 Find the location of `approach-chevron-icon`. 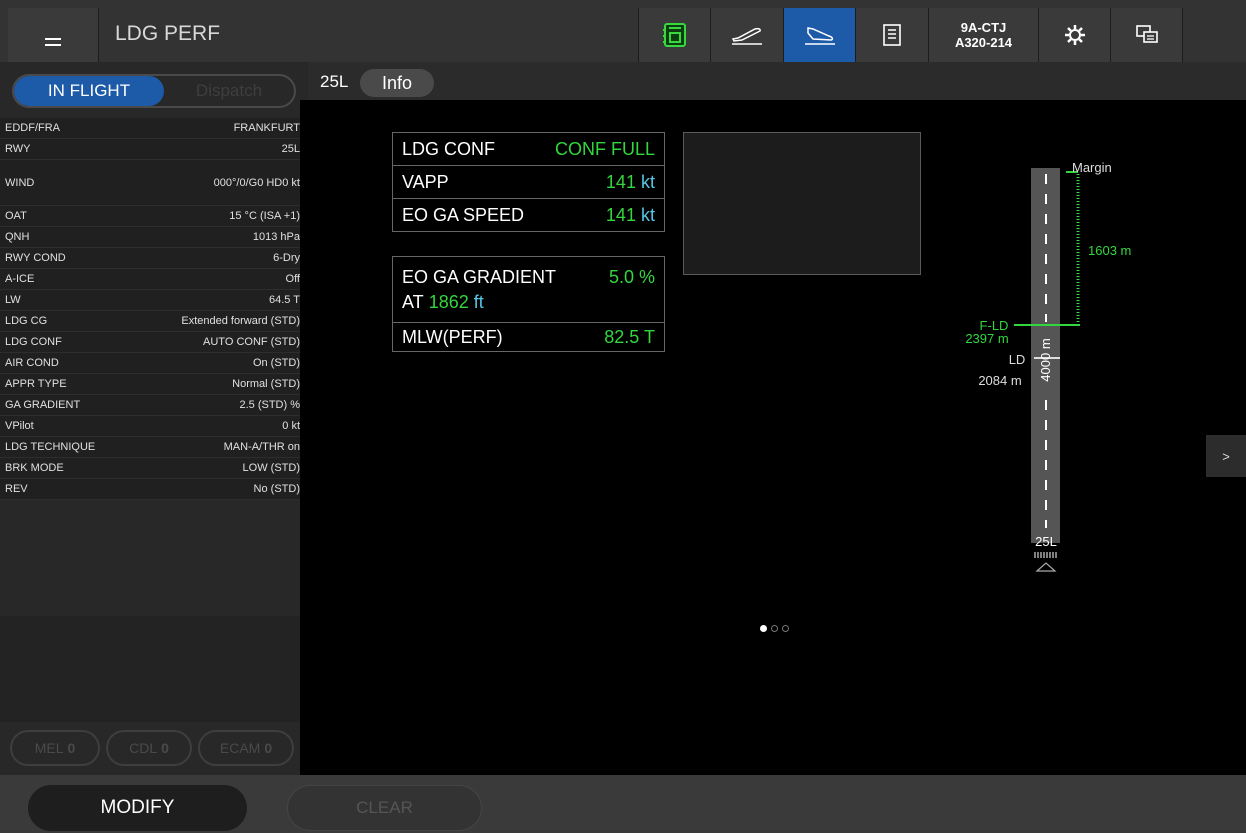

approach-chevron-icon is located at coordinates (1046, 567).